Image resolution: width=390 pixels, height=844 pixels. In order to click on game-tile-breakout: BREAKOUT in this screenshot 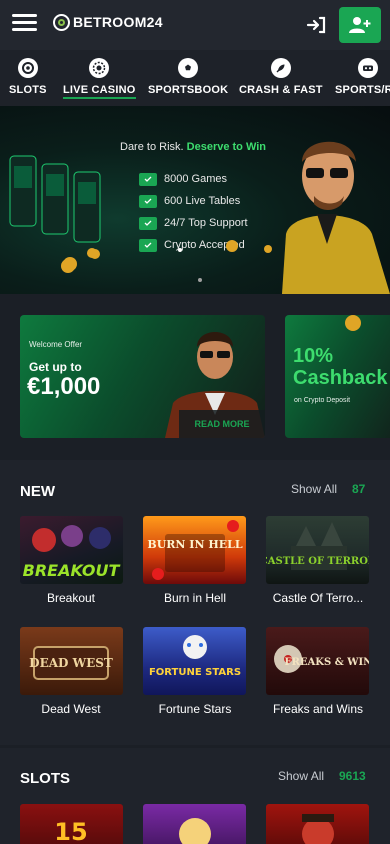, I will do `click(71, 550)`.